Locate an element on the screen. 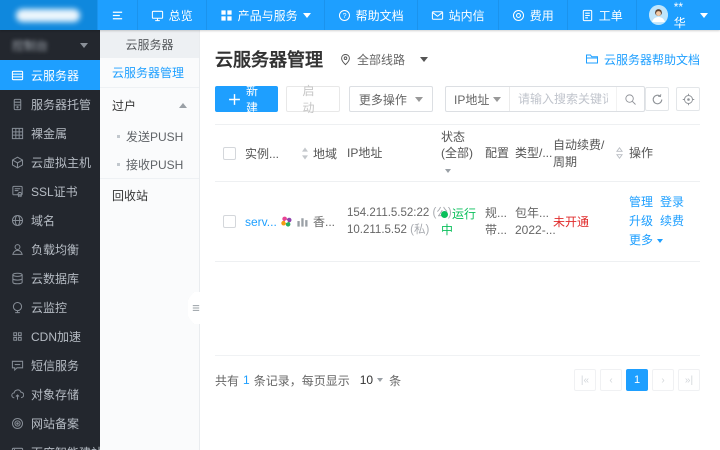  pager-page-1: 1 is located at coordinates (637, 380).